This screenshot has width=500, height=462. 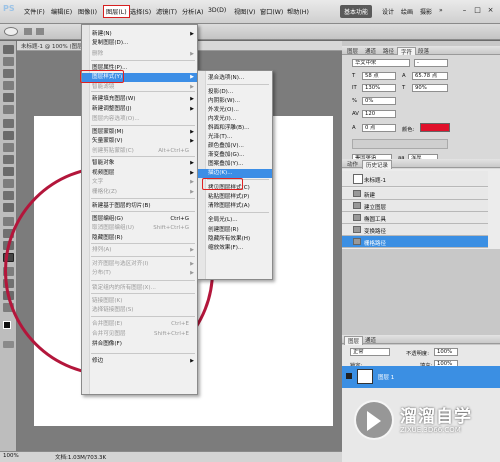 I want to click on leading-field: 65.78 点, so click(x=430, y=76).